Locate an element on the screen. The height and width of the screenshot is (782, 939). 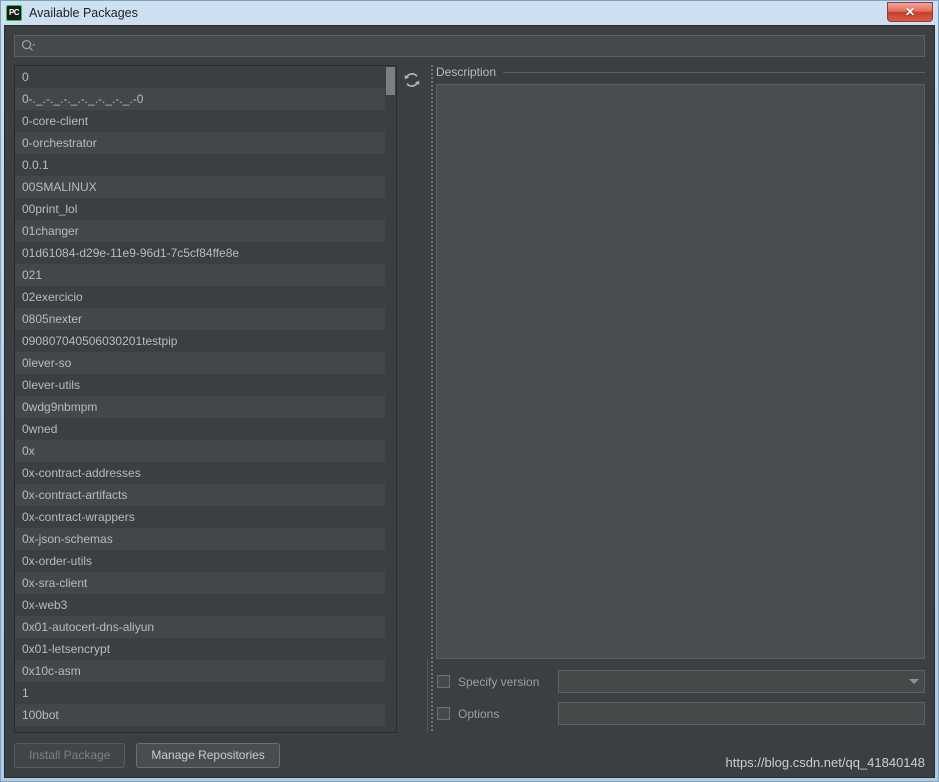
watermark-text: https://blog.csdn.net/qq_41840148 is located at coordinates (825, 762).